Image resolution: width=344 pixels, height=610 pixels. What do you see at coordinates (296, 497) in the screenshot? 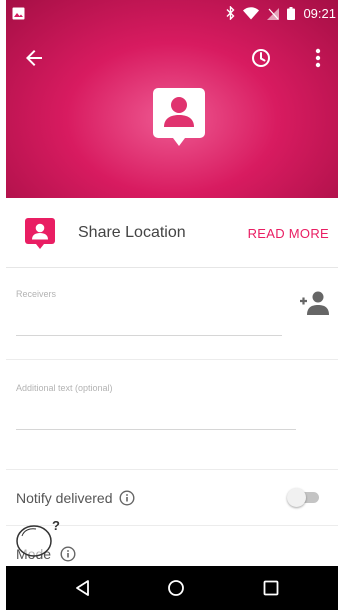
I see `toggle-thumb` at bounding box center [296, 497].